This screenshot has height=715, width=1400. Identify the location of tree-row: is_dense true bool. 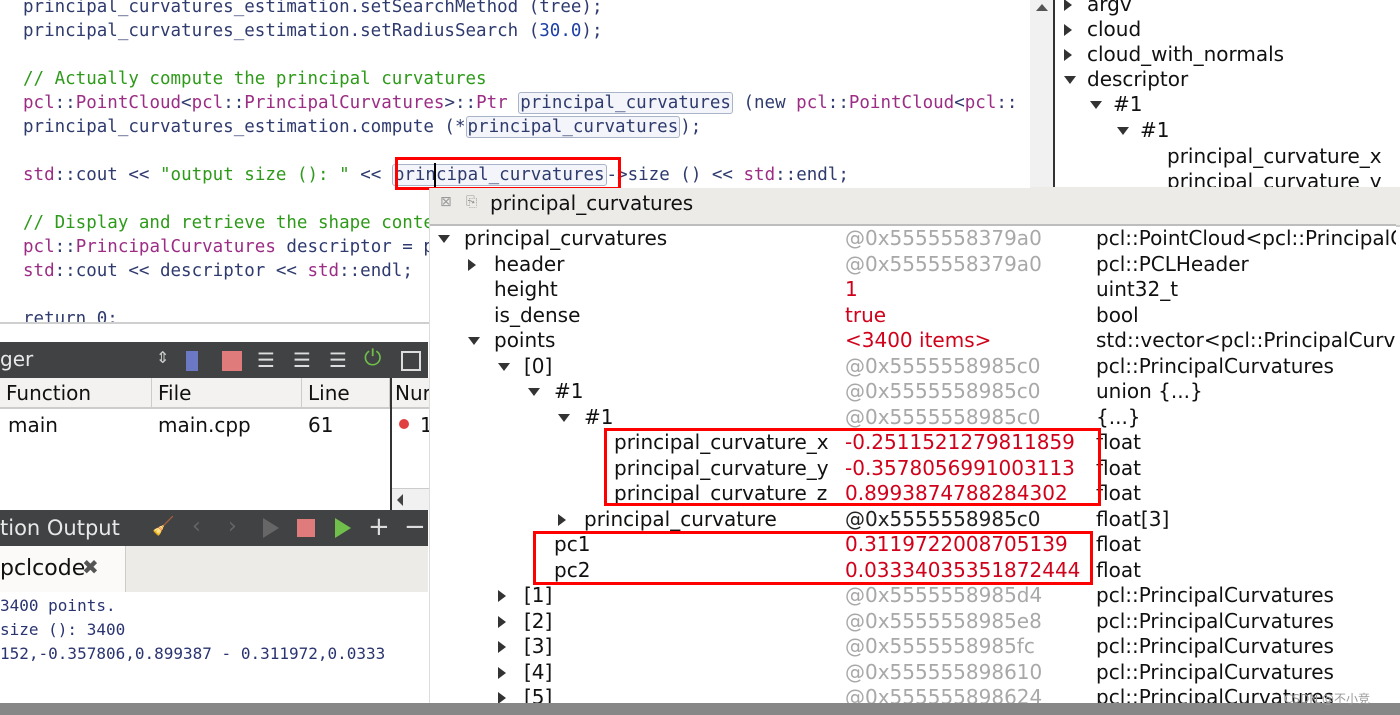
(913, 315).